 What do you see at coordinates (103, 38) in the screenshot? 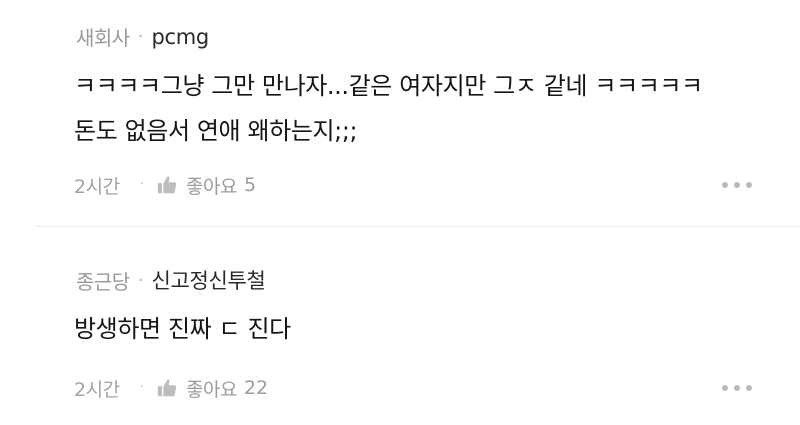
I see `company-name: 새회사` at bounding box center [103, 38].